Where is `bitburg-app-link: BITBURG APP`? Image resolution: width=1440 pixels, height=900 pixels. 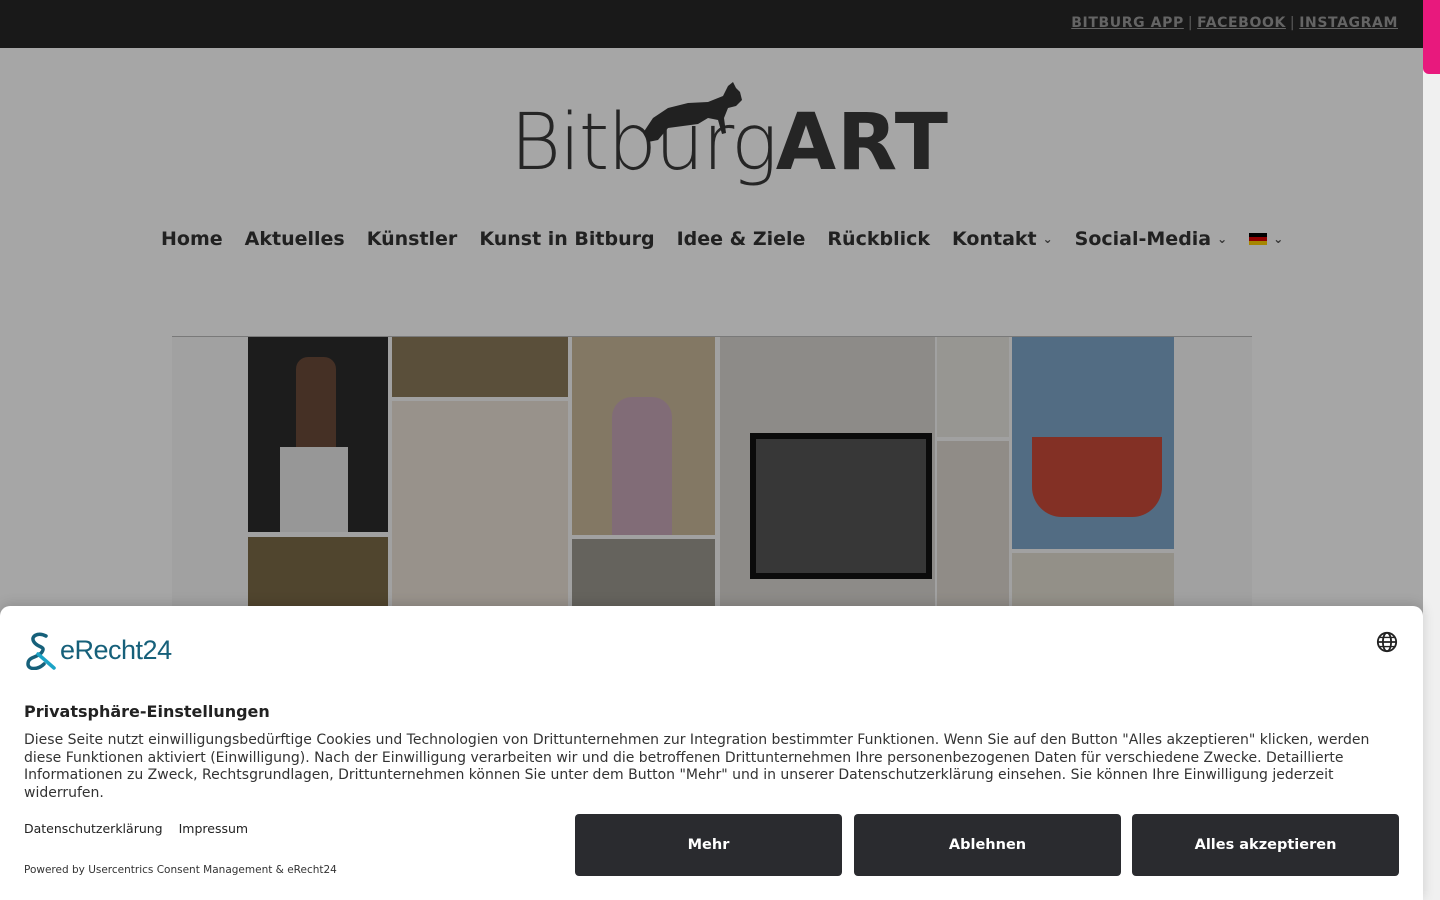 bitburg-app-link: BITBURG APP is located at coordinates (1127, 23).